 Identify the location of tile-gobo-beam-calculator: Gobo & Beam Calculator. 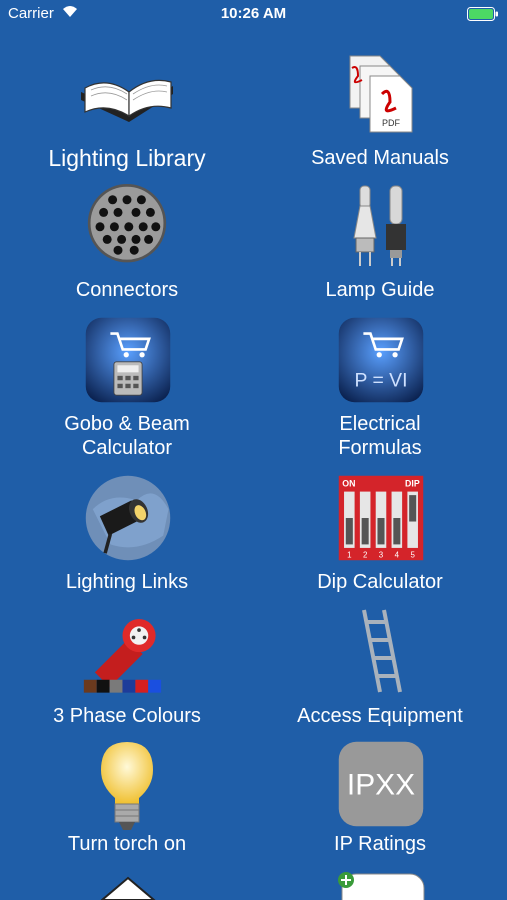
(127, 387).